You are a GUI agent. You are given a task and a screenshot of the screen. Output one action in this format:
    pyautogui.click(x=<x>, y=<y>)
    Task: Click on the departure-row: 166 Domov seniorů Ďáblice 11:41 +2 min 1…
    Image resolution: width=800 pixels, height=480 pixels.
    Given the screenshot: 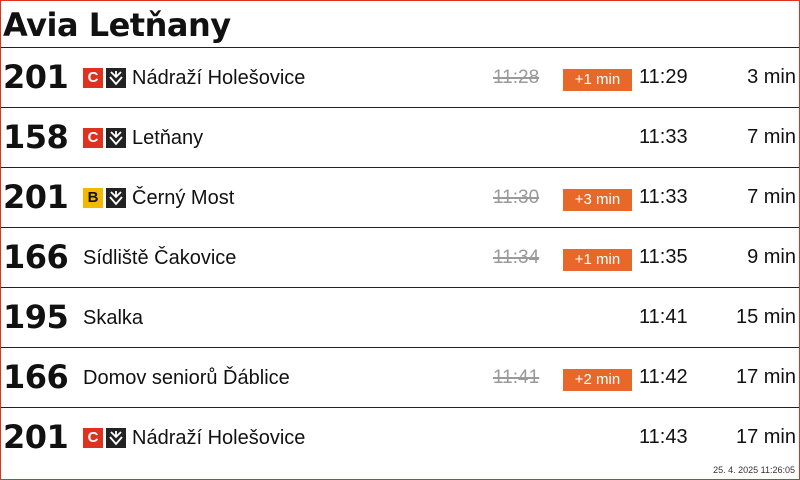 What is the action you would take?
    pyautogui.click(x=400, y=378)
    